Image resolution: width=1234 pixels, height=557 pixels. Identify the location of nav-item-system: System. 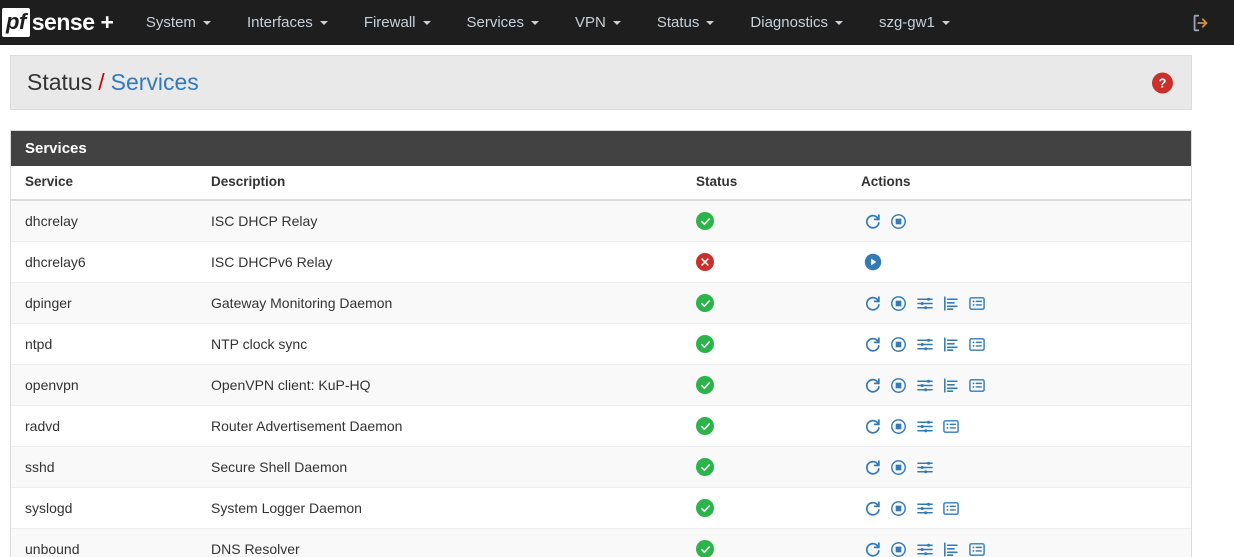
(178, 22).